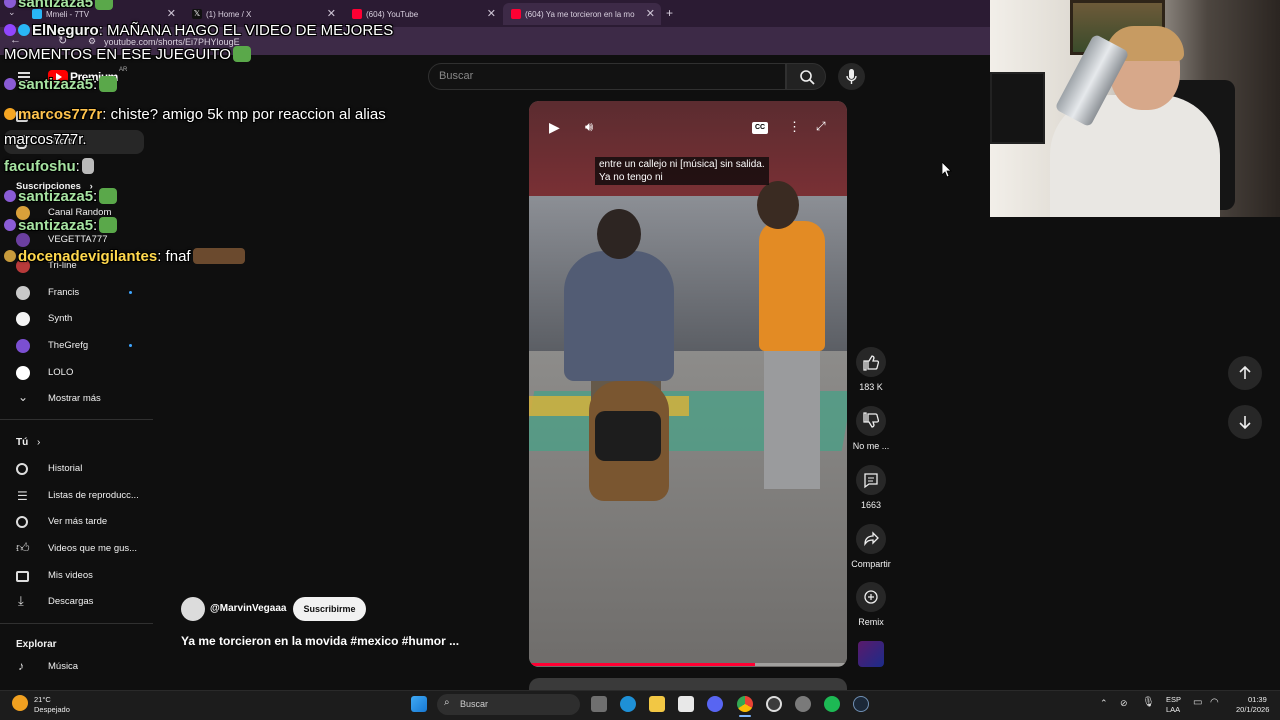  Describe the element at coordinates (628, 704) in the screenshot. I see `edge-icon` at that location.